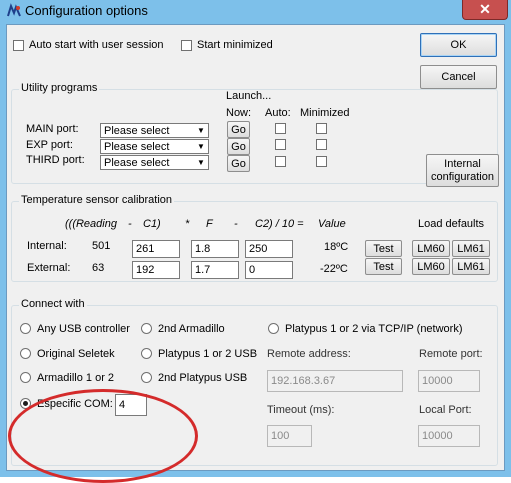  Describe the element at coordinates (309, 354) in the screenshot. I see `remote-address-label: Remote address:` at that location.